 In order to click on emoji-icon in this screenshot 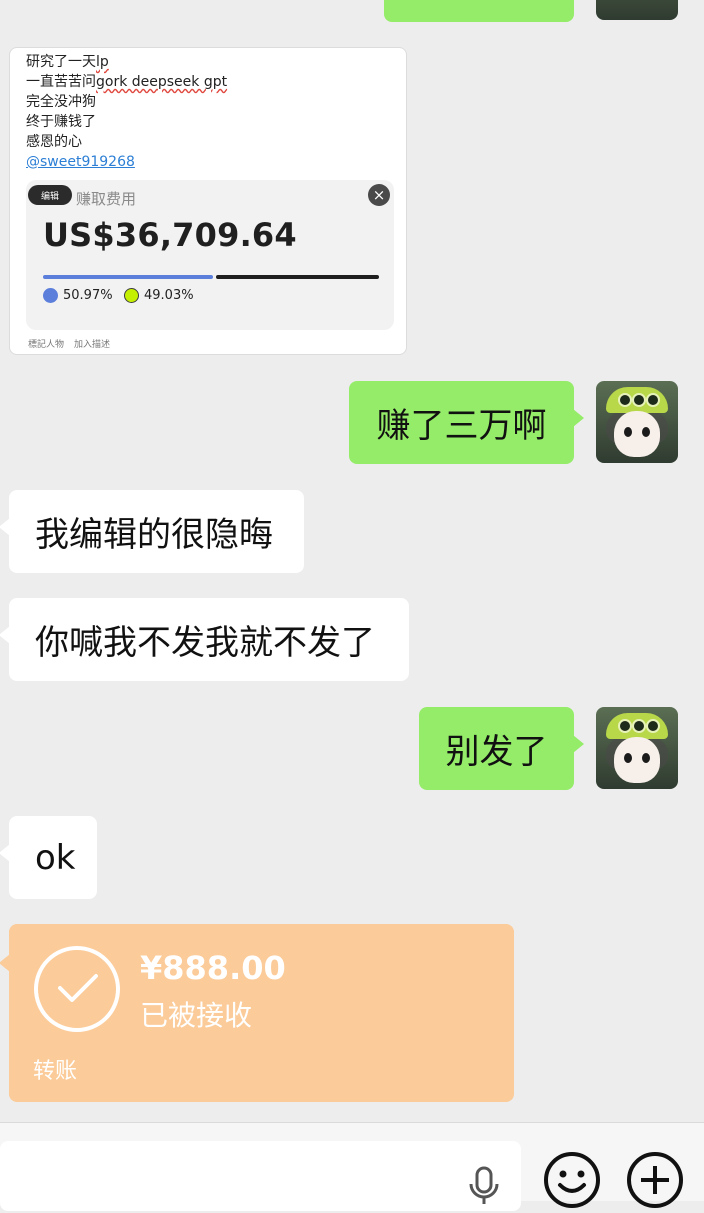, I will do `click(572, 1182)`.